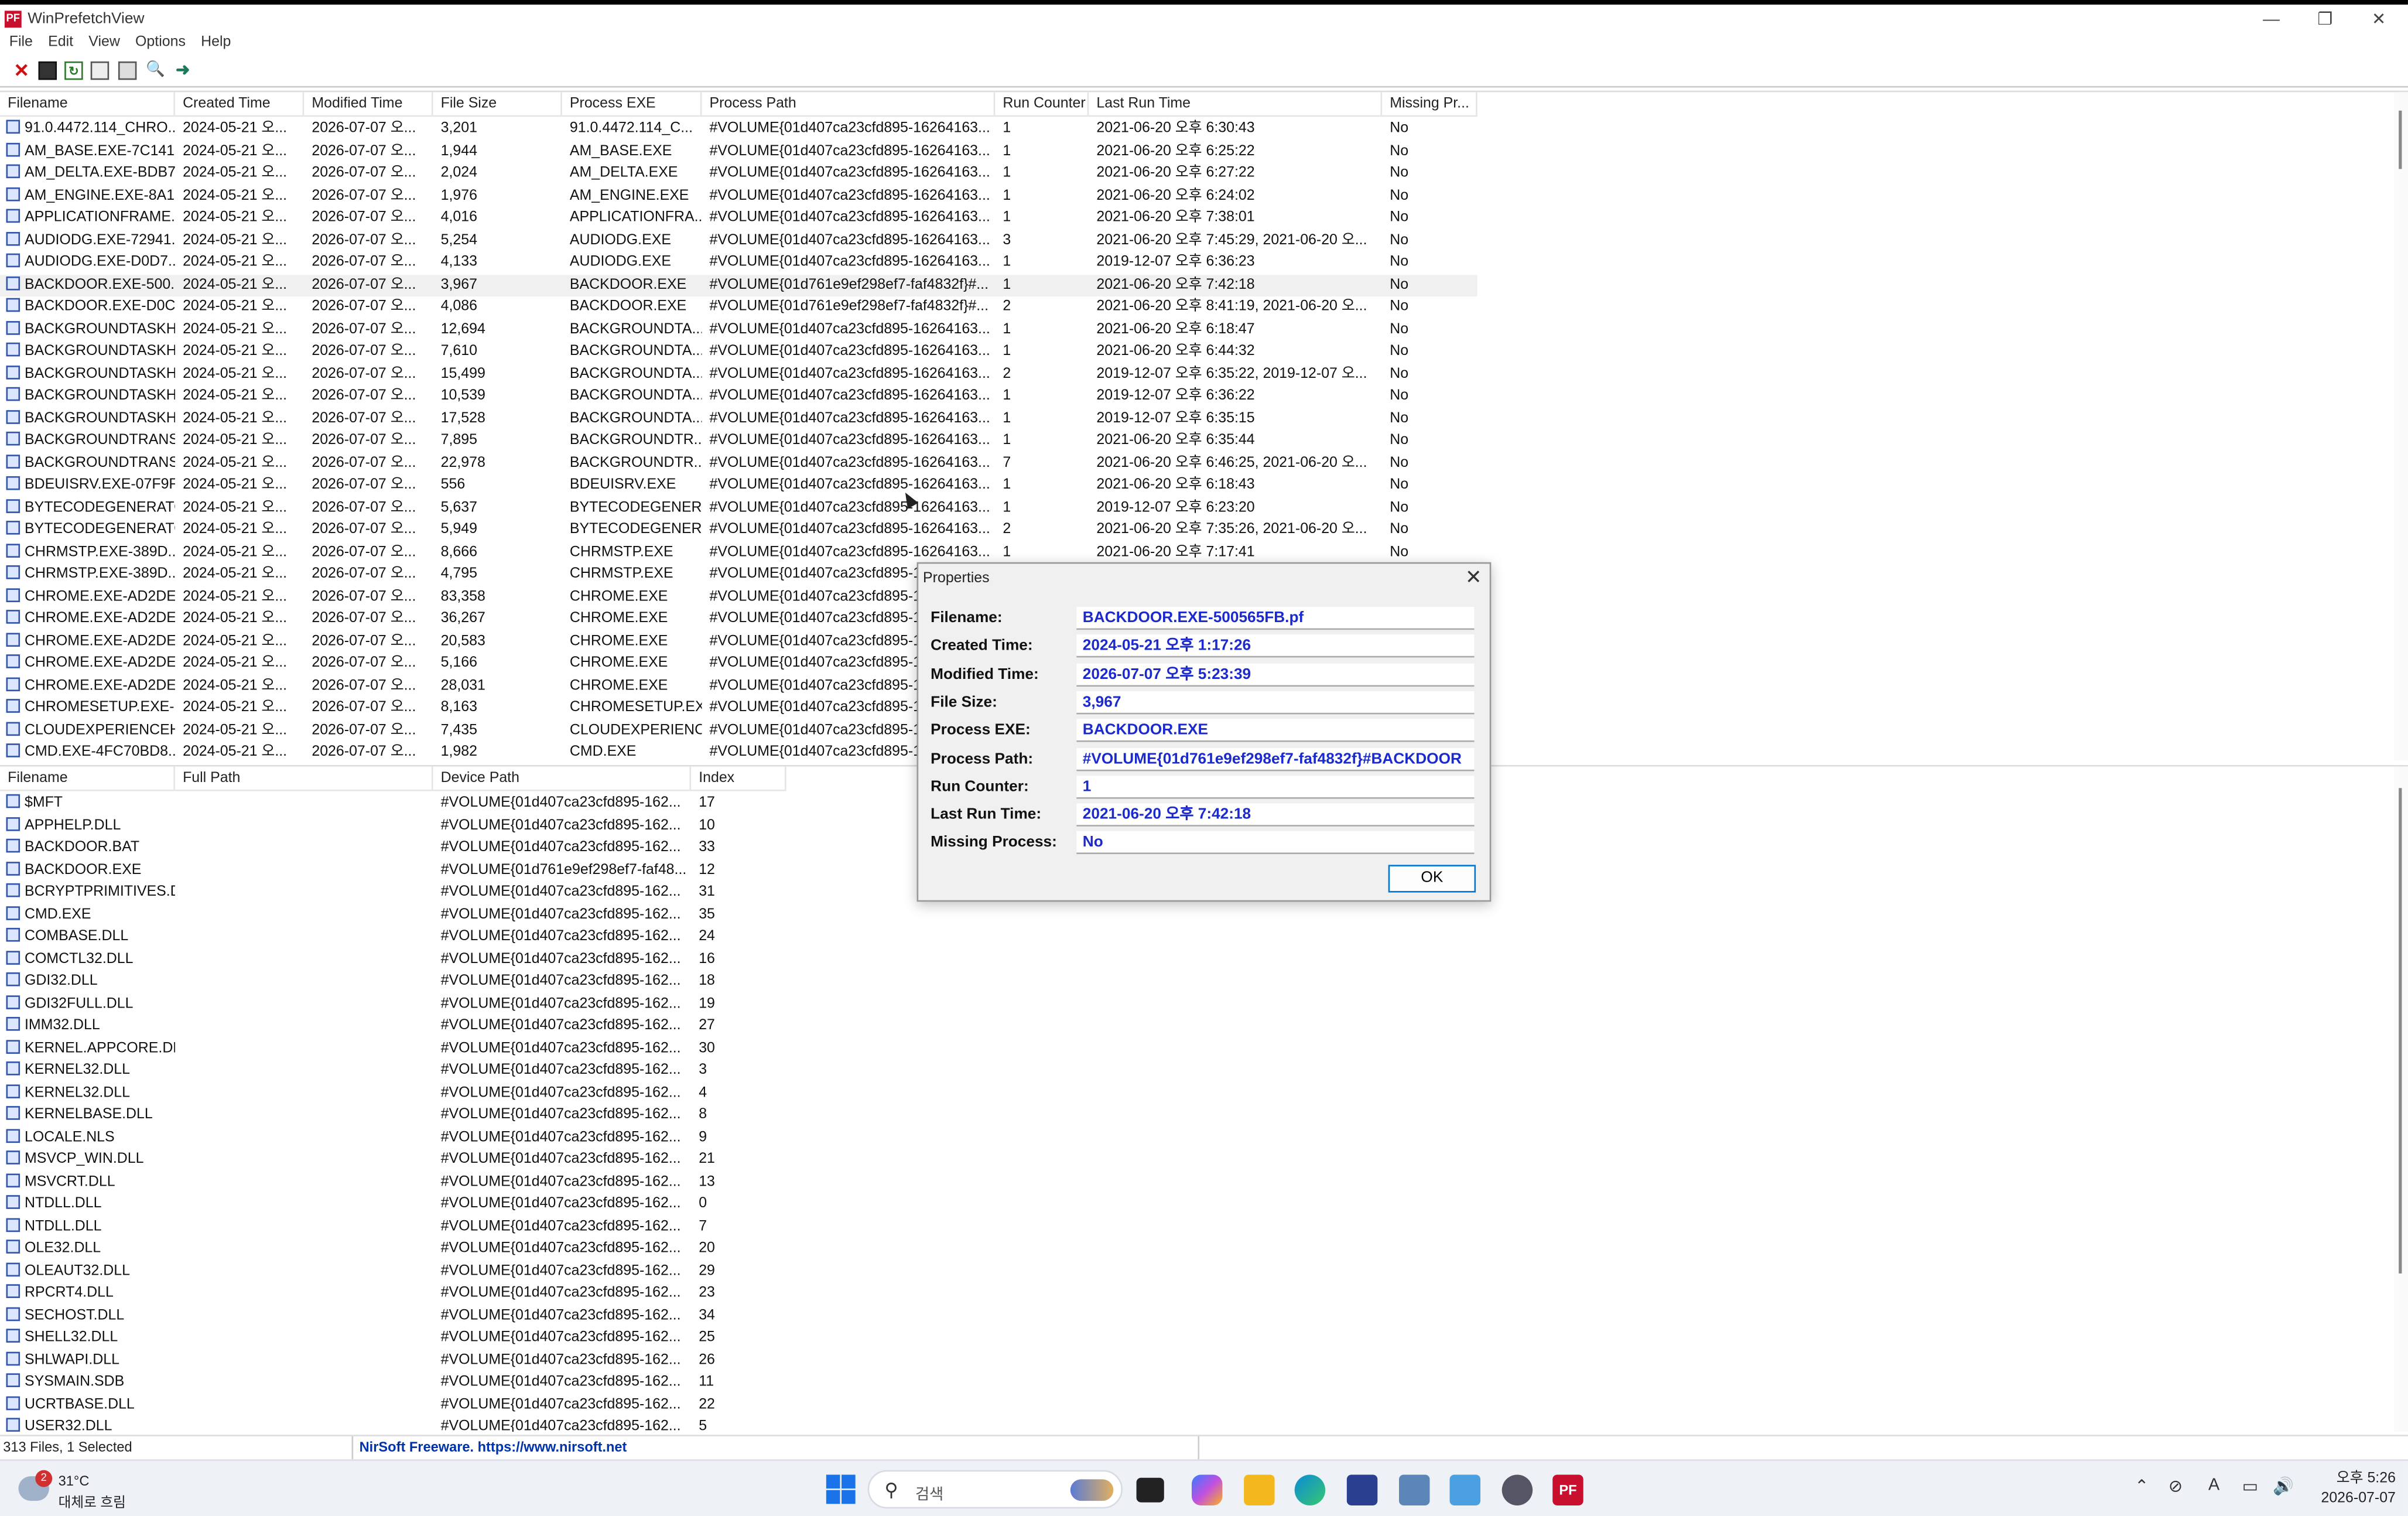 Image resolution: width=2408 pixels, height=1516 pixels. Describe the element at coordinates (1414, 1489) in the screenshot. I see `network-app-icon` at that location.